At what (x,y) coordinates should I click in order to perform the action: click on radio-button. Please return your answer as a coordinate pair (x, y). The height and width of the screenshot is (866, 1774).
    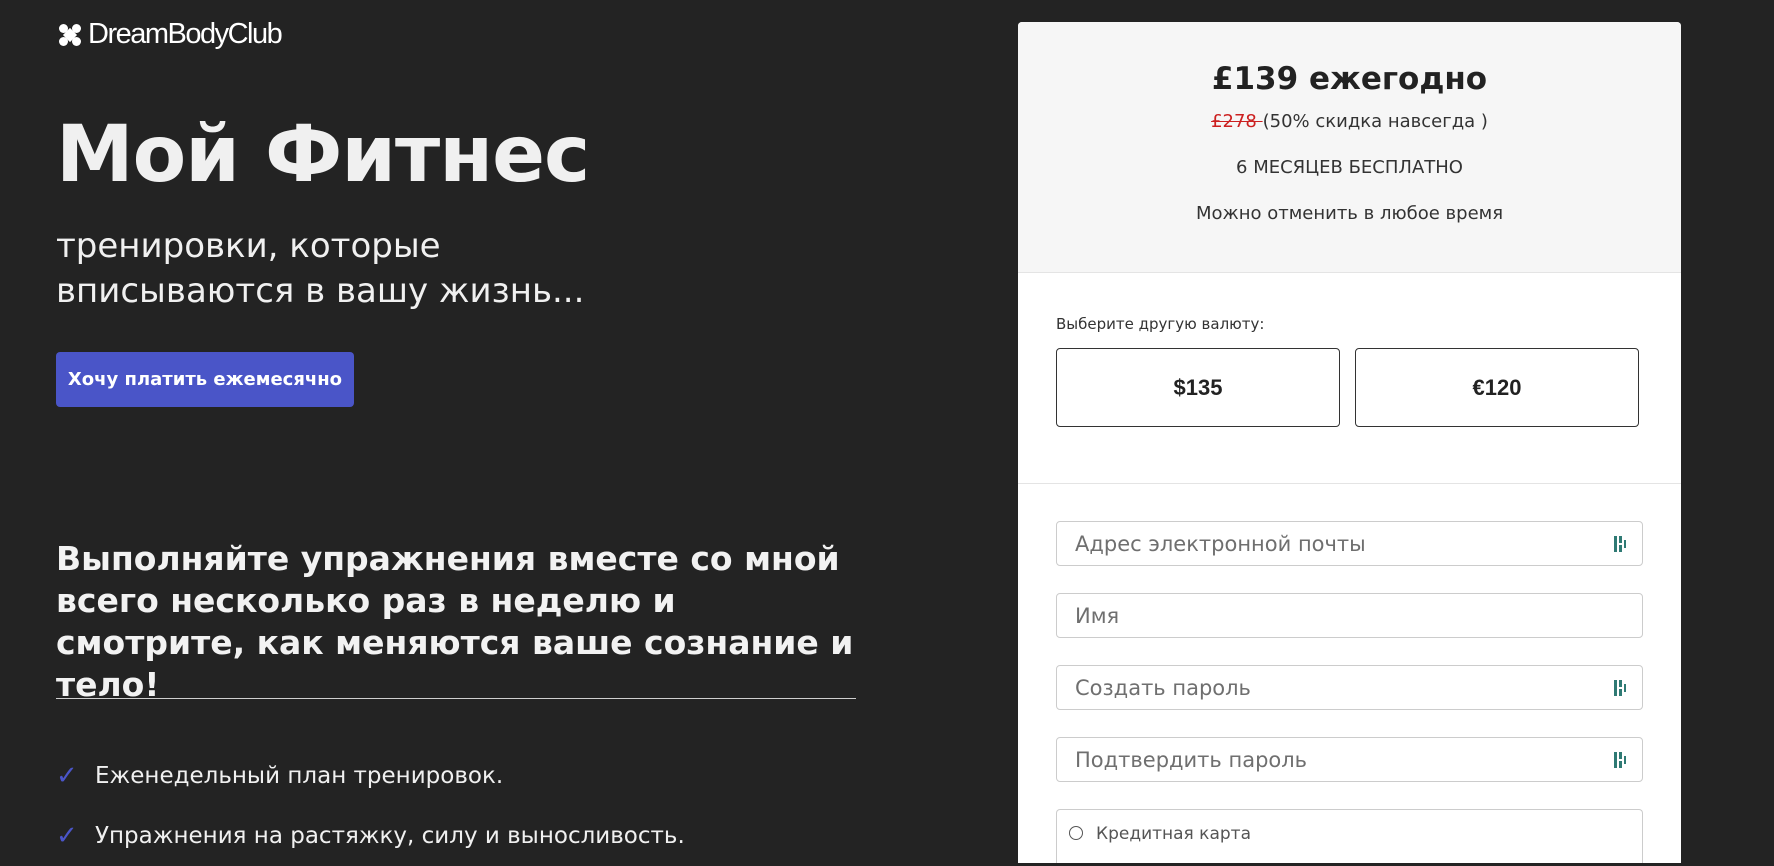
    Looking at the image, I should click on (1076, 833).